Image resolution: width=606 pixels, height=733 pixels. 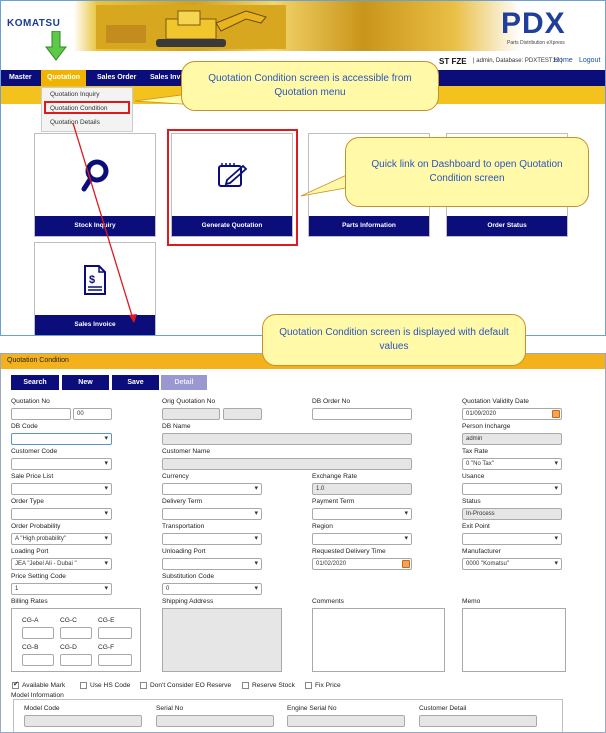 I want to click on billing-rates-box: CG-A CG-C CG-E CG-B CG-D CG-F, so click(x=76, y=640).